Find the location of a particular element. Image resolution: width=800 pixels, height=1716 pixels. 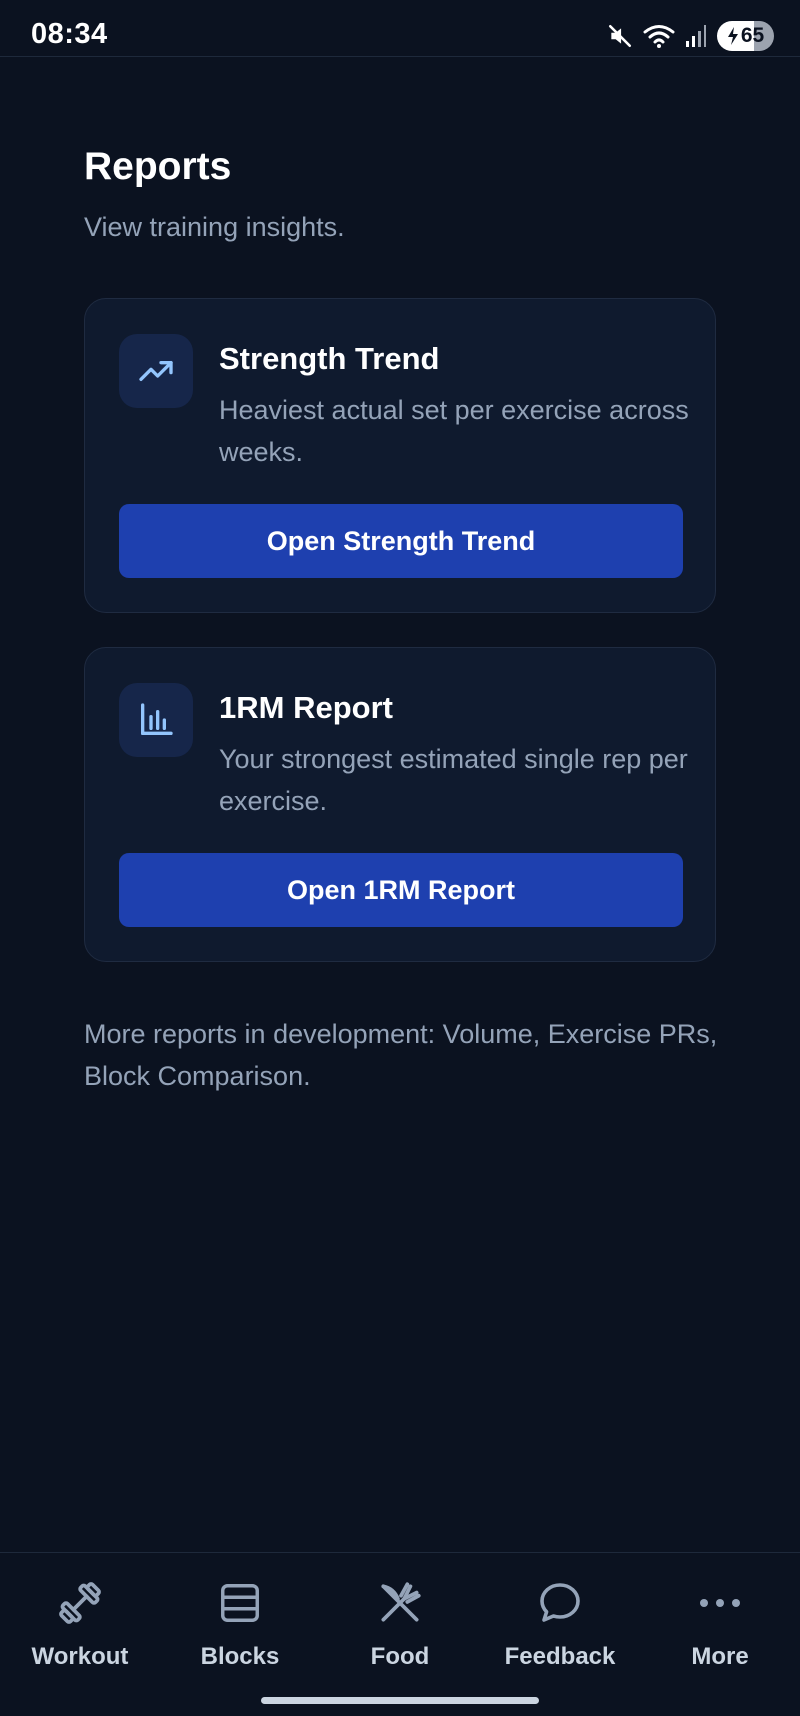

battery-charging-icon: 65 is located at coordinates (745, 36).